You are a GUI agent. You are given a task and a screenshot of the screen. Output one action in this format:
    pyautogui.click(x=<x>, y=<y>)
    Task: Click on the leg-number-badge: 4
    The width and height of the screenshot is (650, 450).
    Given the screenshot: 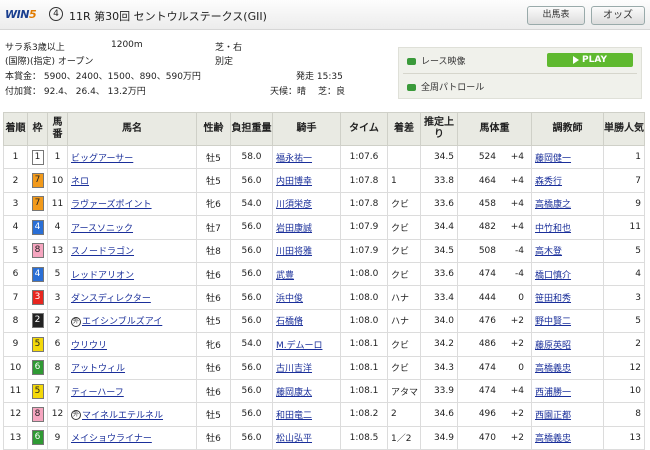 What is the action you would take?
    pyautogui.click(x=56, y=14)
    